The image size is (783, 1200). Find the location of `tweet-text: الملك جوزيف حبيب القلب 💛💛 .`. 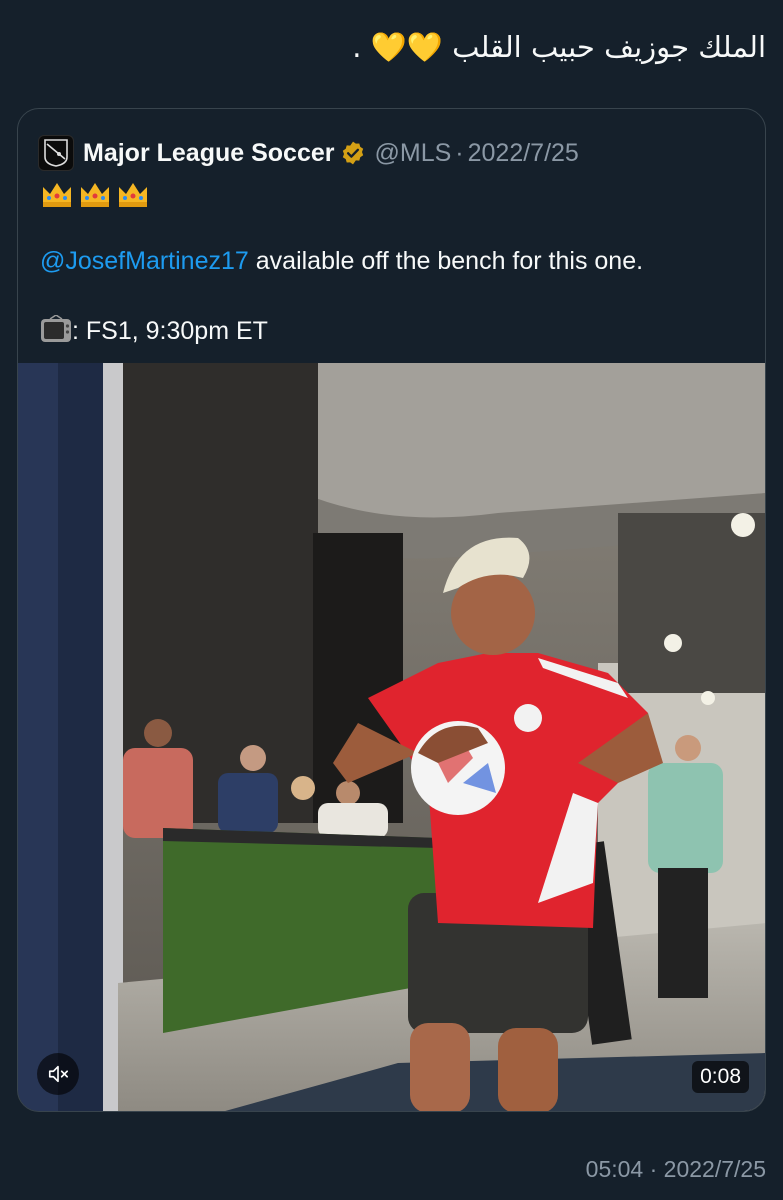

tweet-text: الملك جوزيف حبيب القلب 💛💛 . is located at coordinates (391, 47).